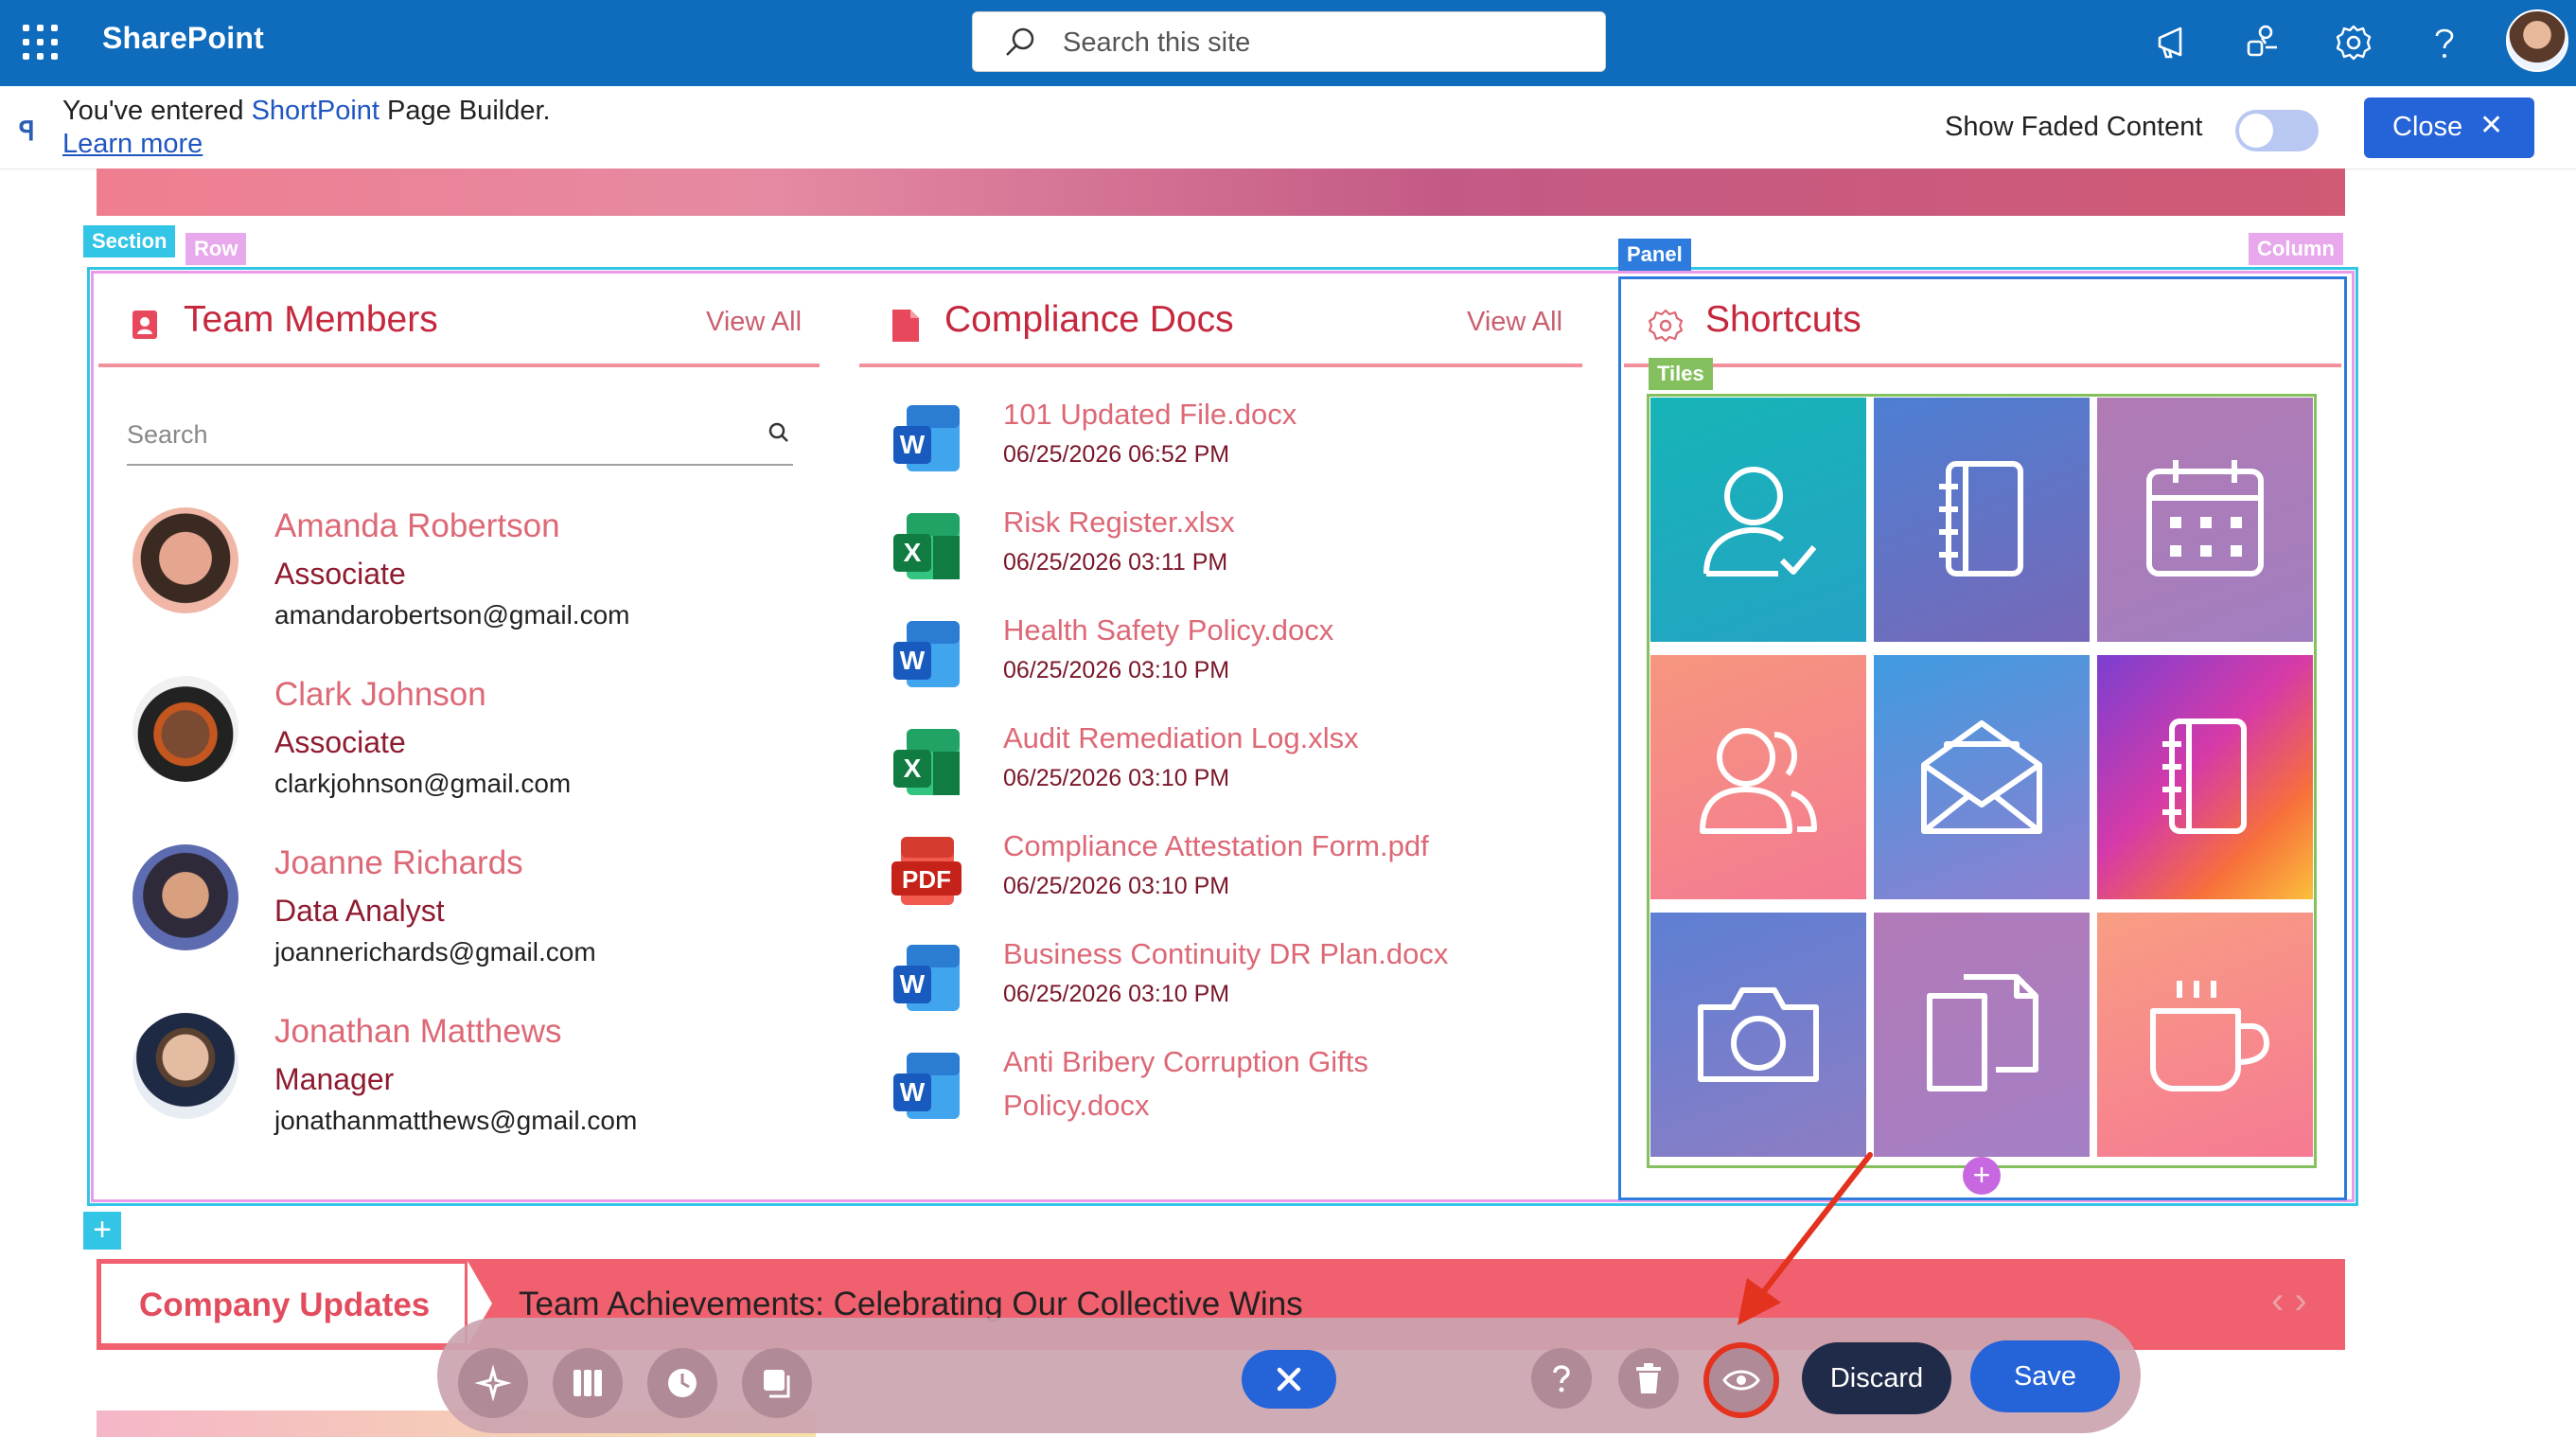 This screenshot has height=1437, width=2576. Describe the element at coordinates (2045, 1376) in the screenshot. I see `save-button: Save` at that location.